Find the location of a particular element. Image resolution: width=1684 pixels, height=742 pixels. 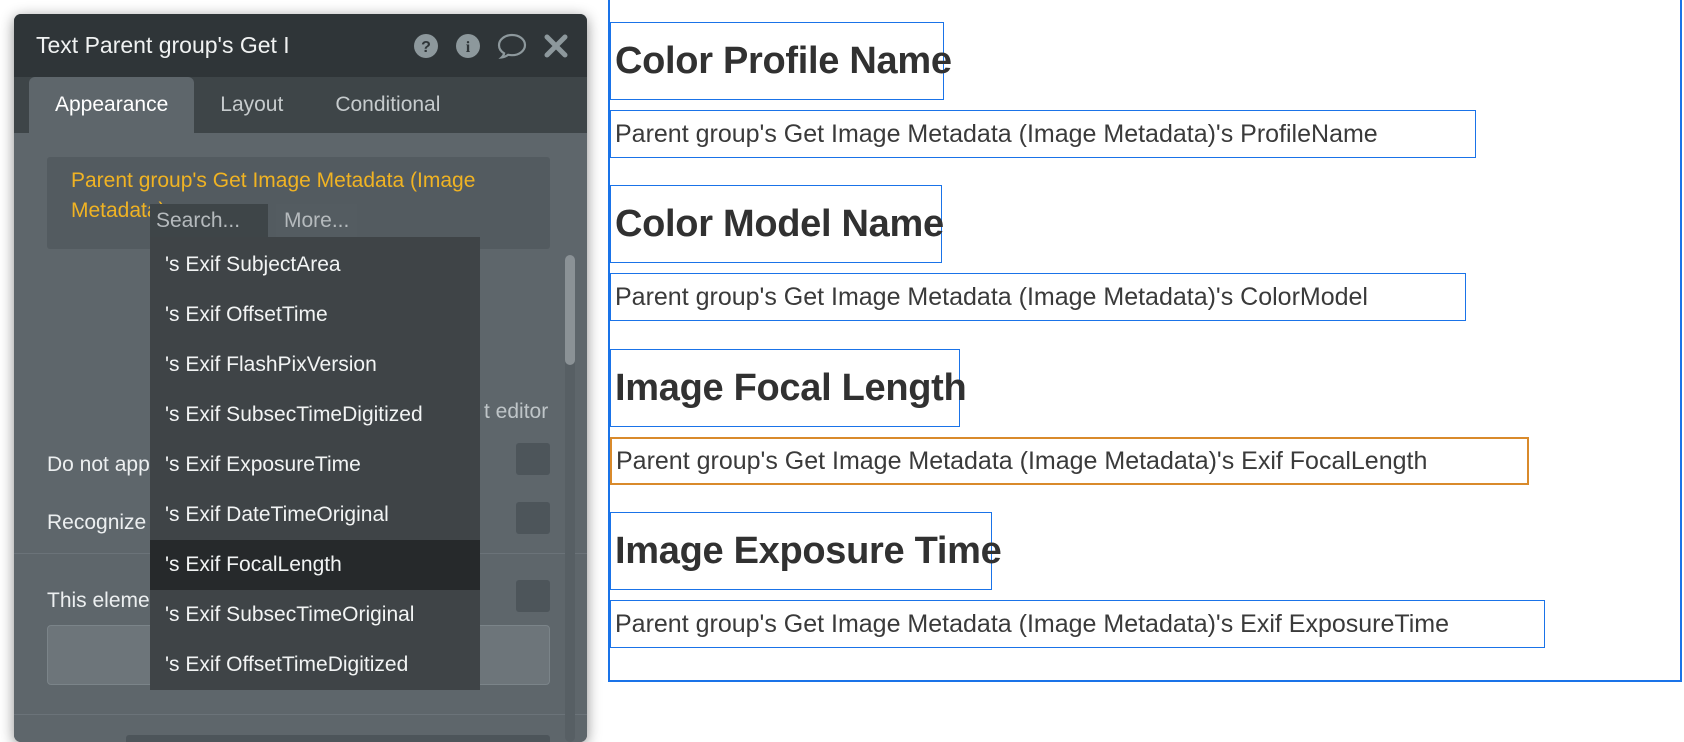

autocomplete-option: 's Exif FlashPixVersion is located at coordinates (315, 365).